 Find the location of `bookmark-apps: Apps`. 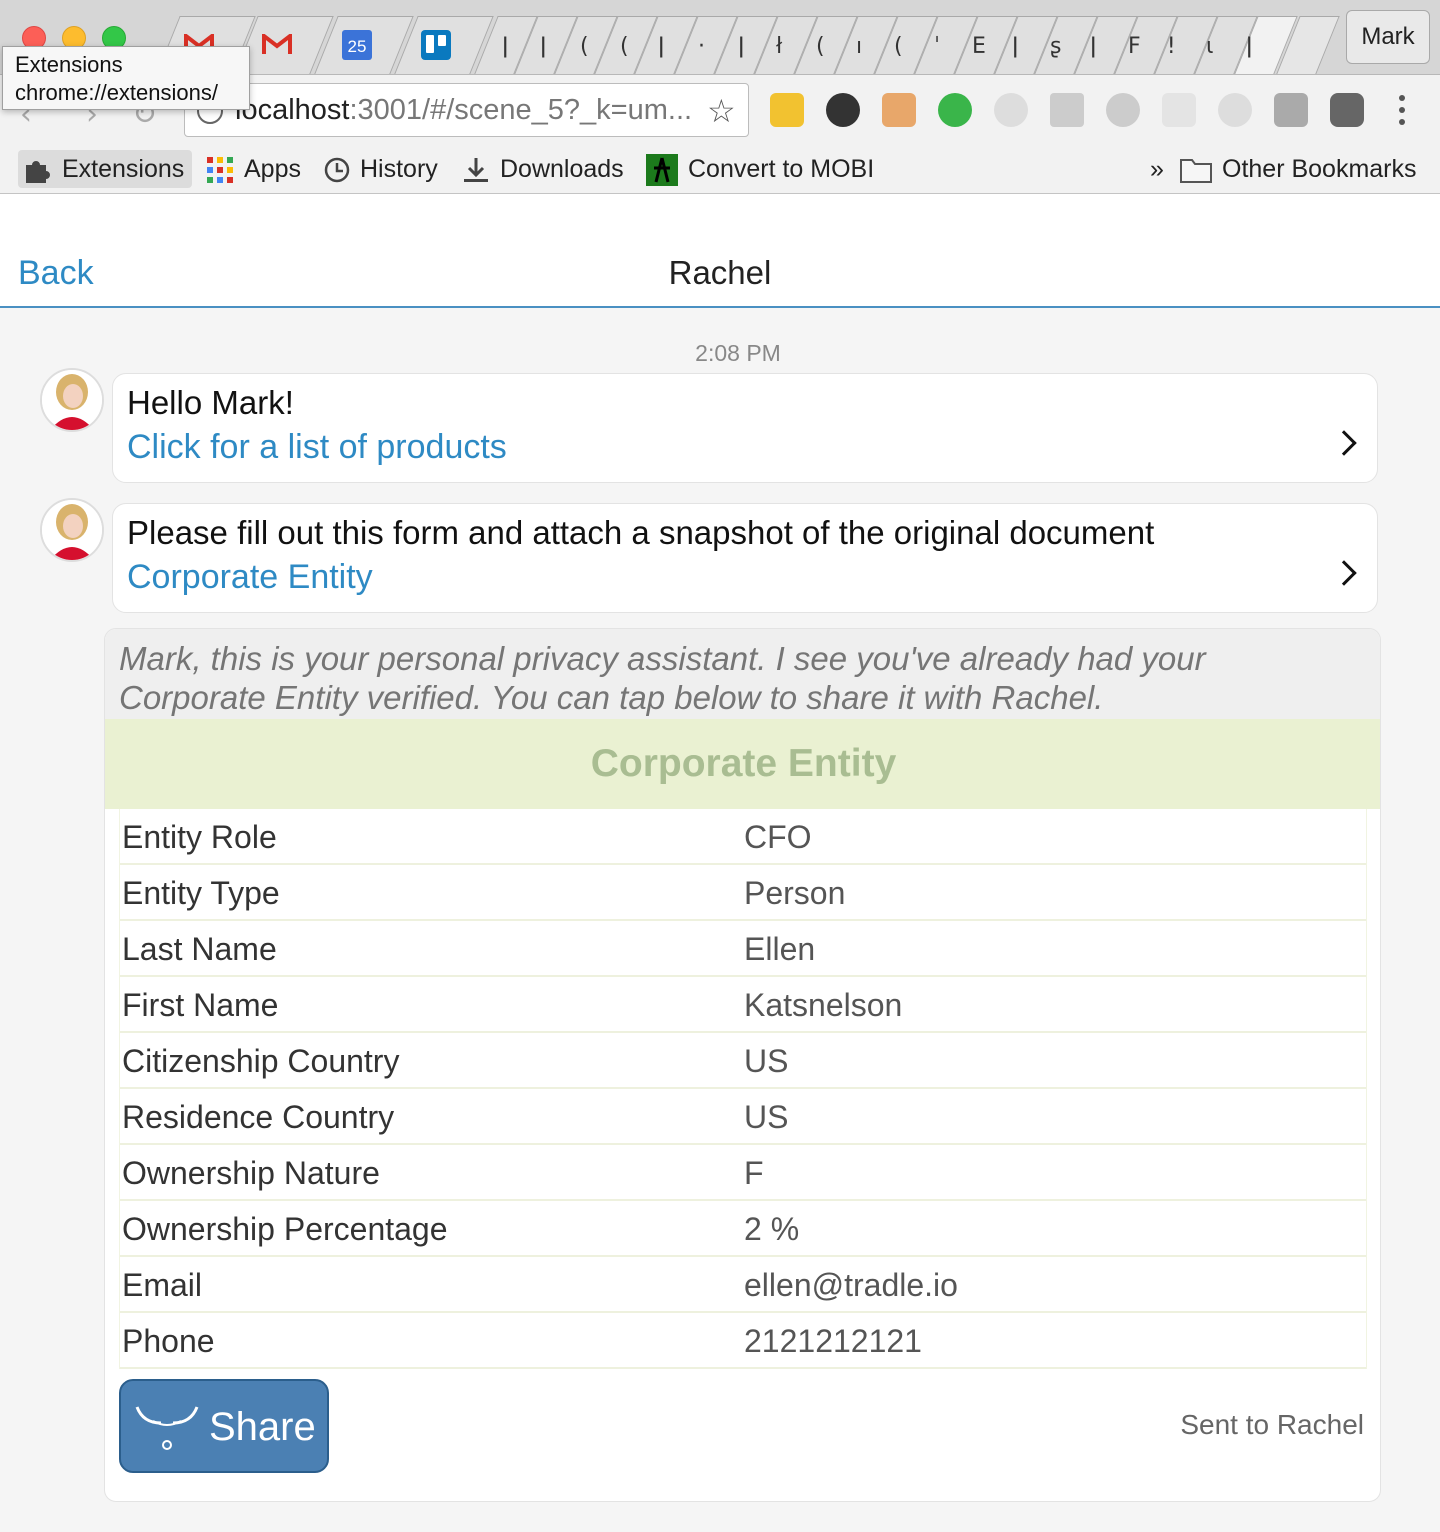

bookmark-apps: Apps is located at coordinates (253, 169).